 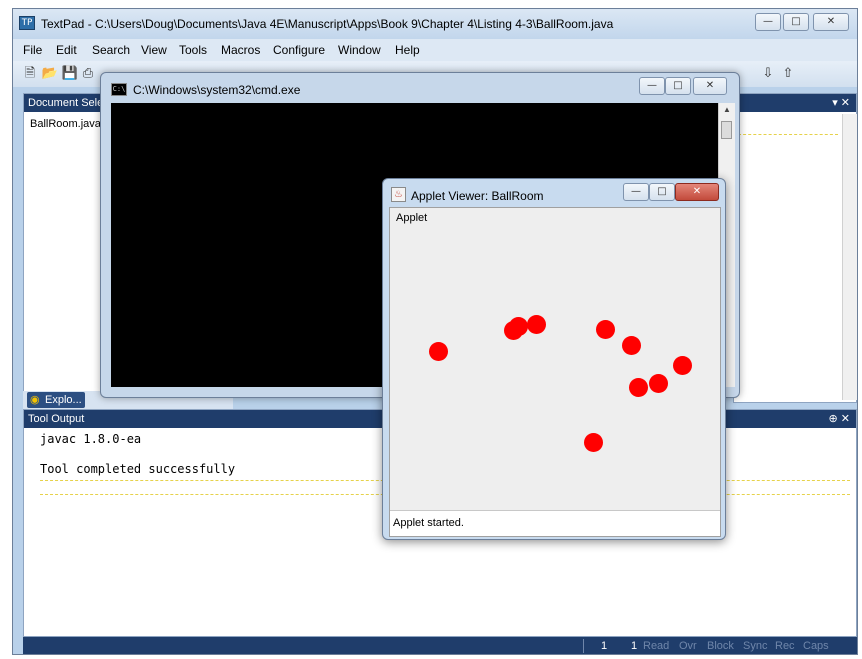 I want to click on status-caps: Caps, so click(x=816, y=646).